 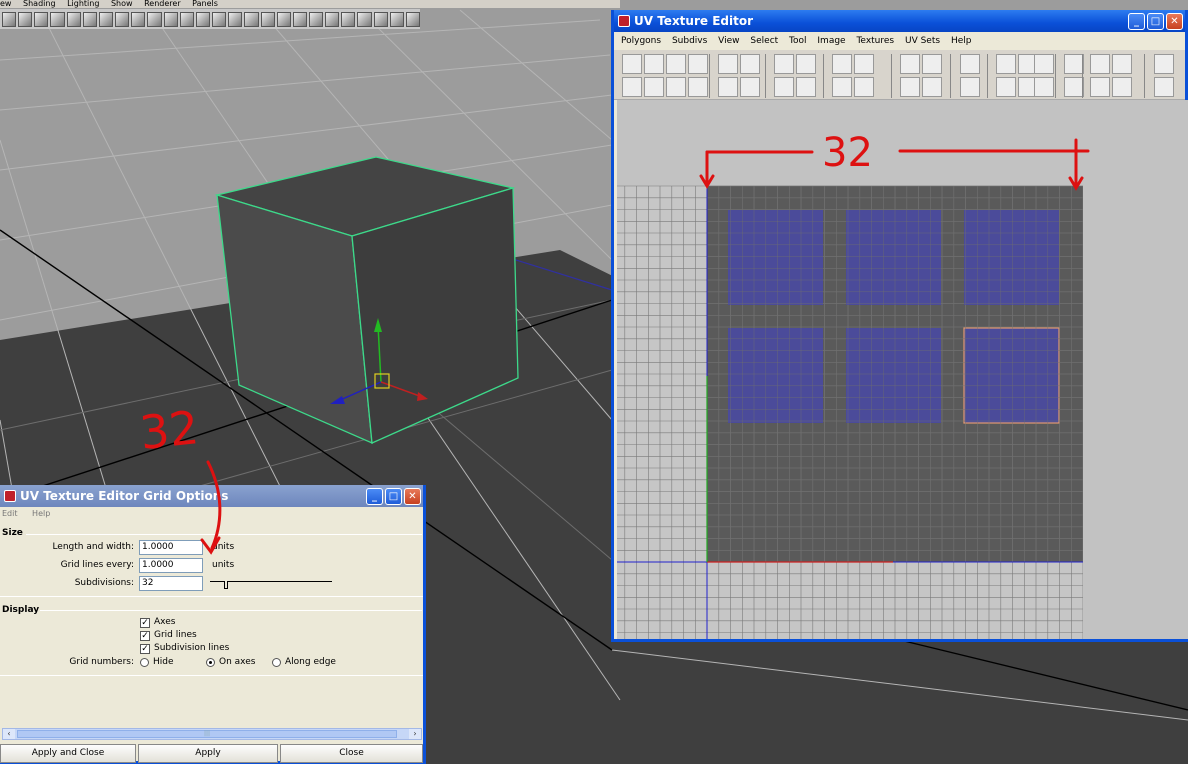 I want to click on menu-select: Select, so click(x=764, y=41).